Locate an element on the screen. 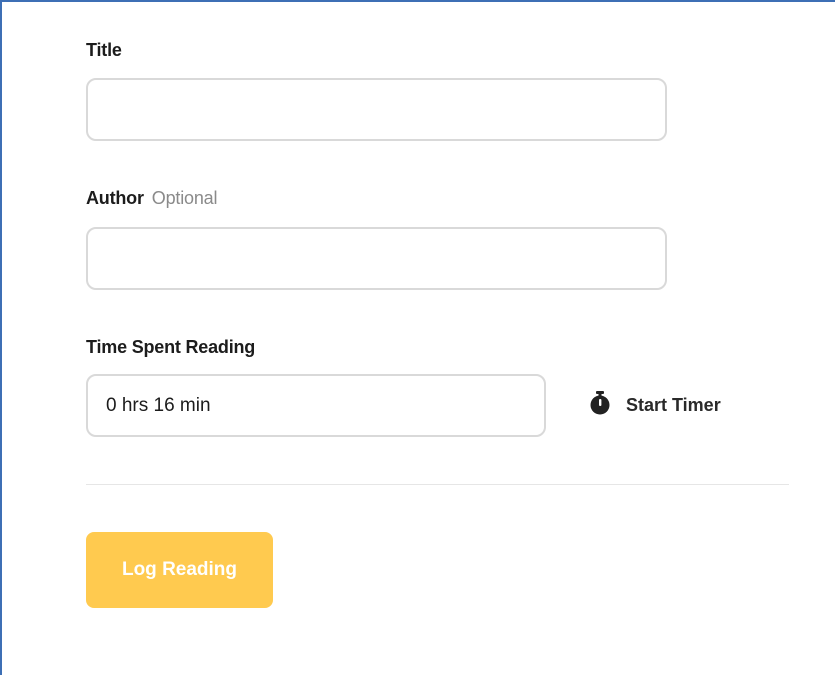  author-label: Author Optional is located at coordinates (151, 198).